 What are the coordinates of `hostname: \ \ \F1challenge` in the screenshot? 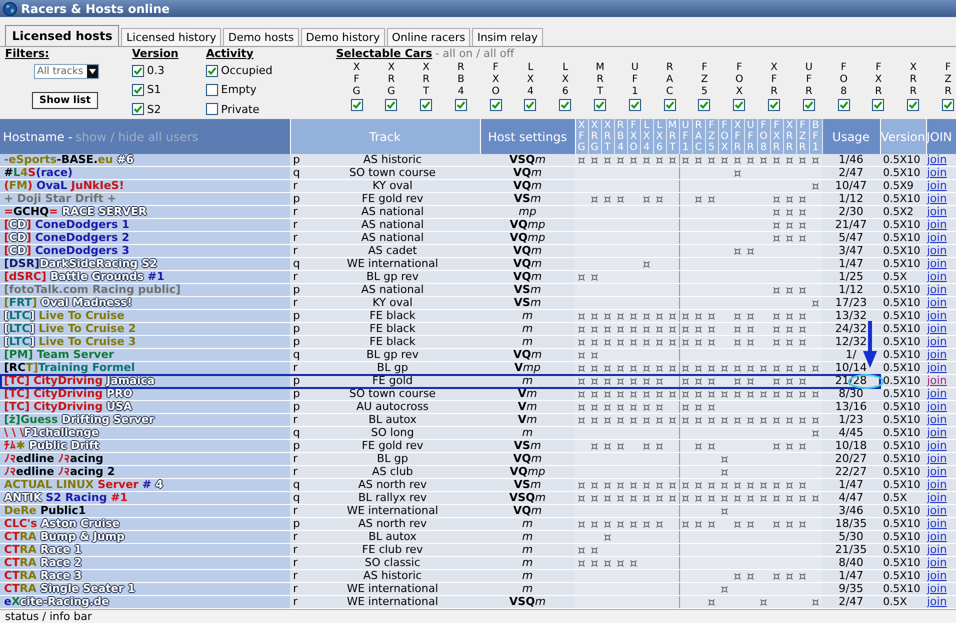 It's located at (145, 433).